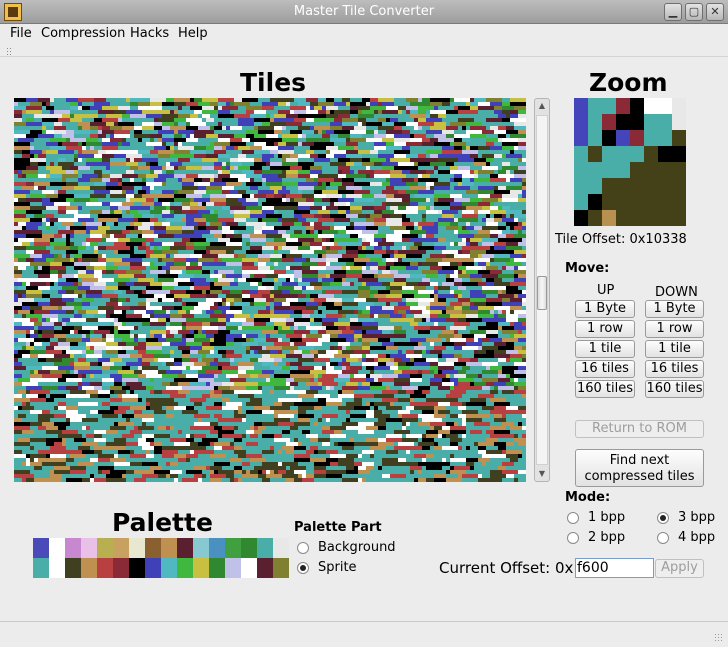 The width and height of the screenshot is (728, 647). Describe the element at coordinates (149, 33) in the screenshot. I see `menu-hacks: Hacks` at that location.